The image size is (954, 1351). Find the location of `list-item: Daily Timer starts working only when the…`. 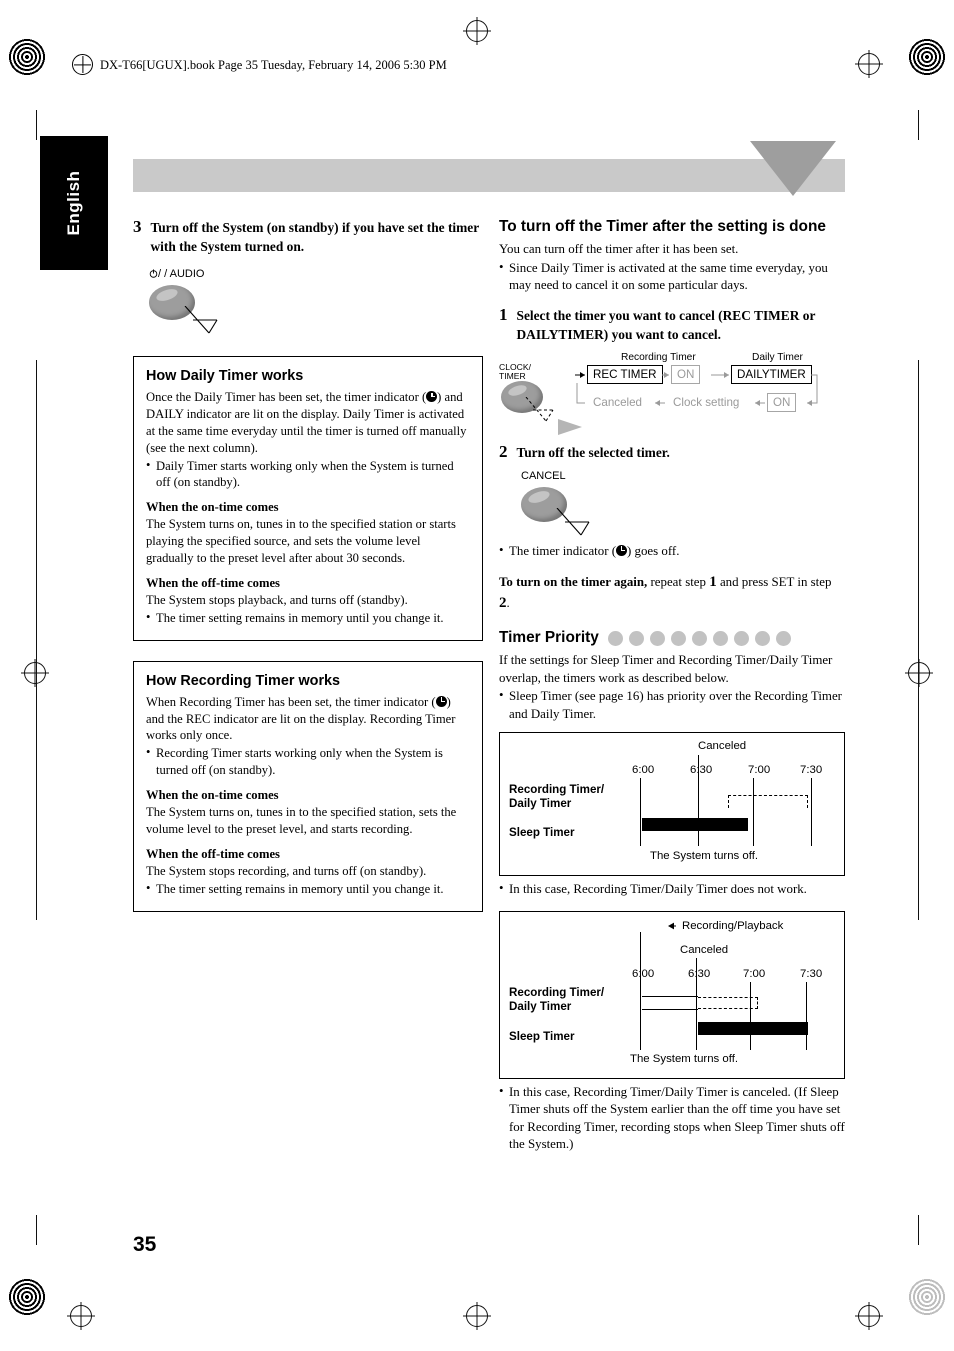

list-item: Daily Timer starts working only when the… is located at coordinates (308, 474).